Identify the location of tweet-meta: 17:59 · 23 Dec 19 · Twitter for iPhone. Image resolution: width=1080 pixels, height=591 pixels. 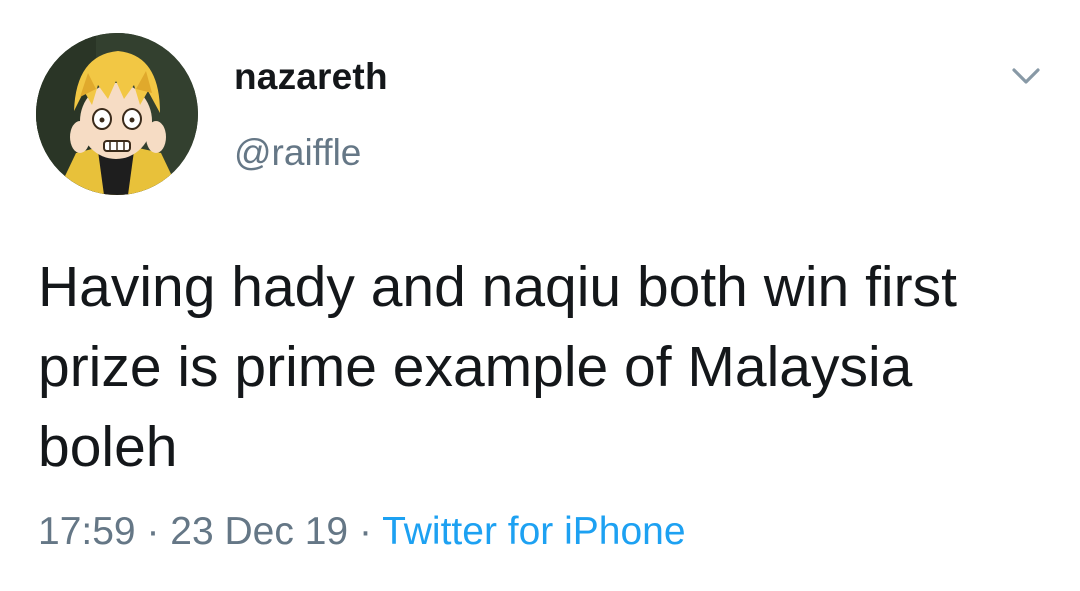
(362, 532).